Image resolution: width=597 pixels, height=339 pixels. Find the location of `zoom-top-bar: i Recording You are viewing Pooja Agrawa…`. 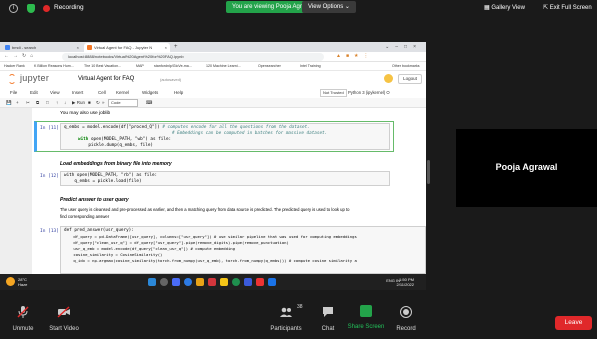

zoom-top-bar: i Recording You are viewing Pooja Agrawa… is located at coordinates (298, 8).